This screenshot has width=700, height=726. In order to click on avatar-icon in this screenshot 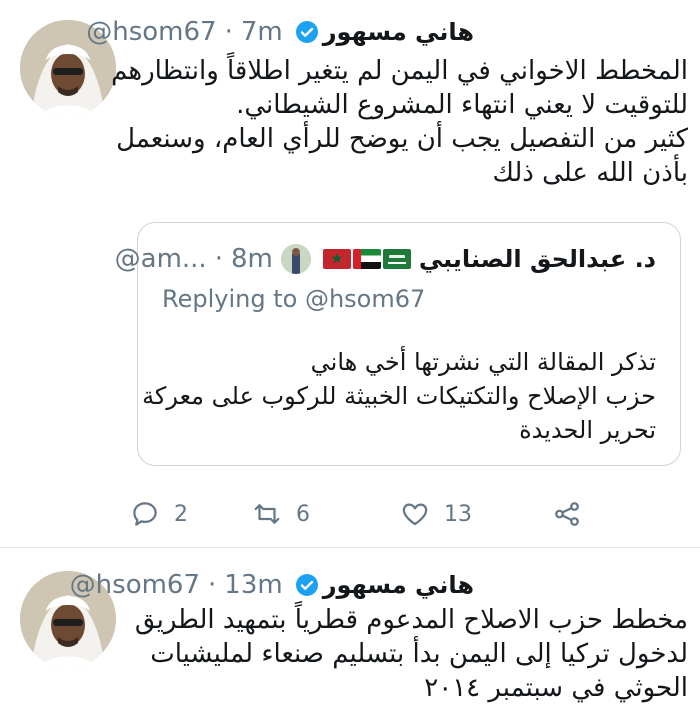, I will do `click(295, 259)`.